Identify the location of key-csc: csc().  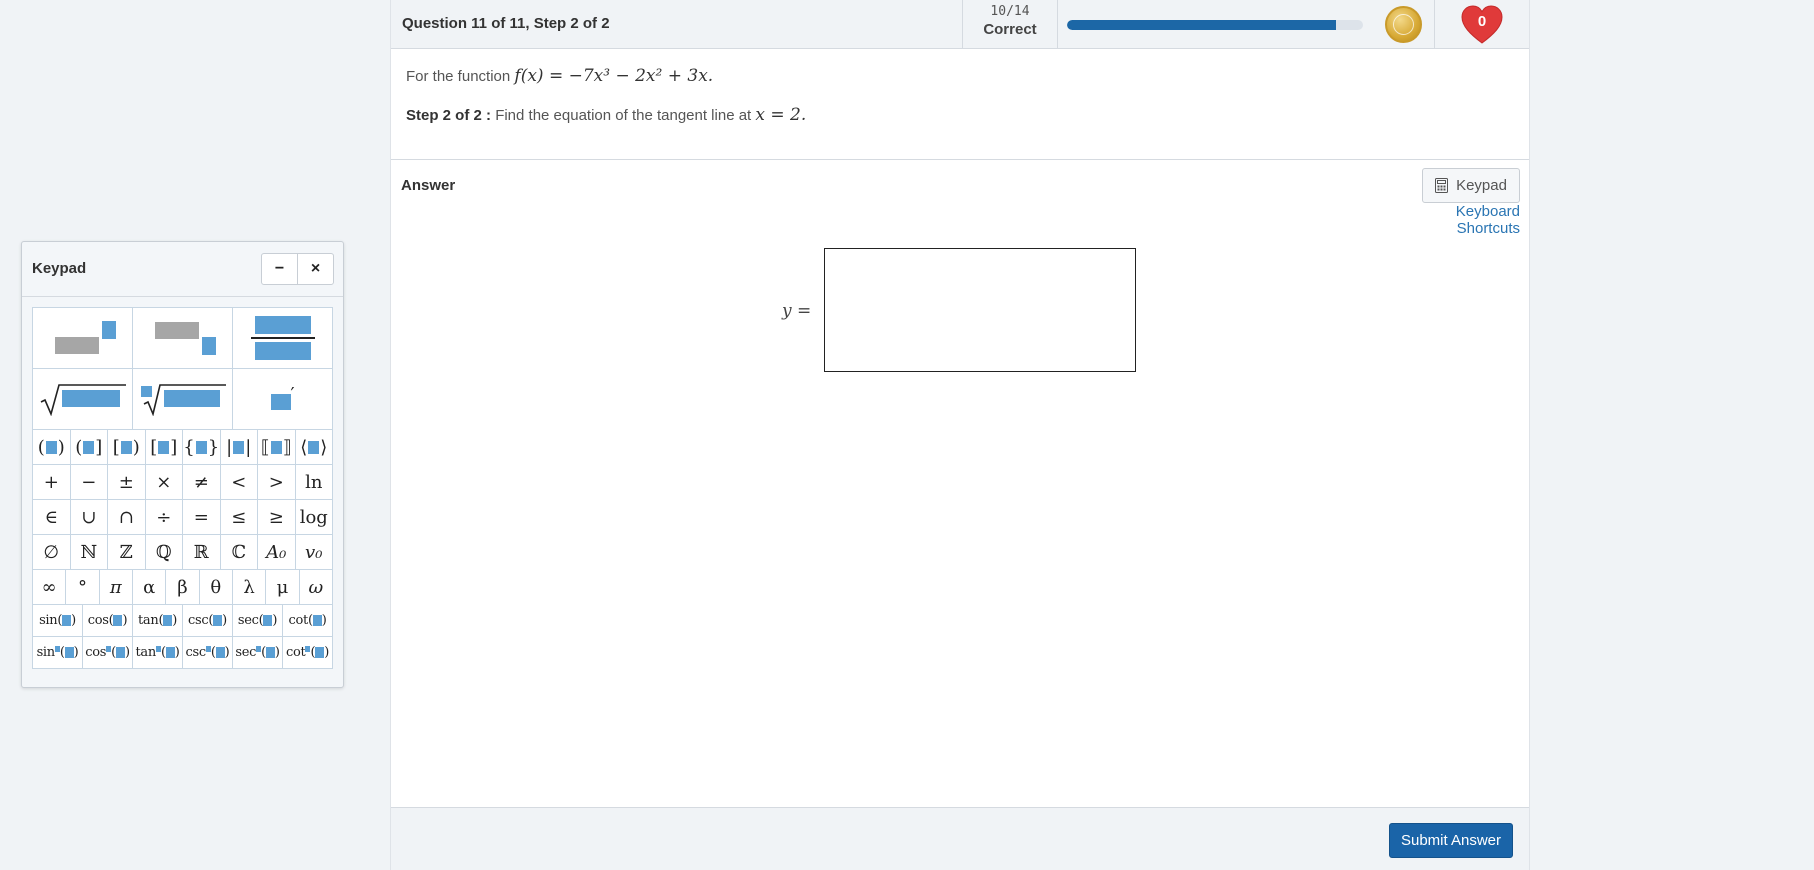
(207, 620).